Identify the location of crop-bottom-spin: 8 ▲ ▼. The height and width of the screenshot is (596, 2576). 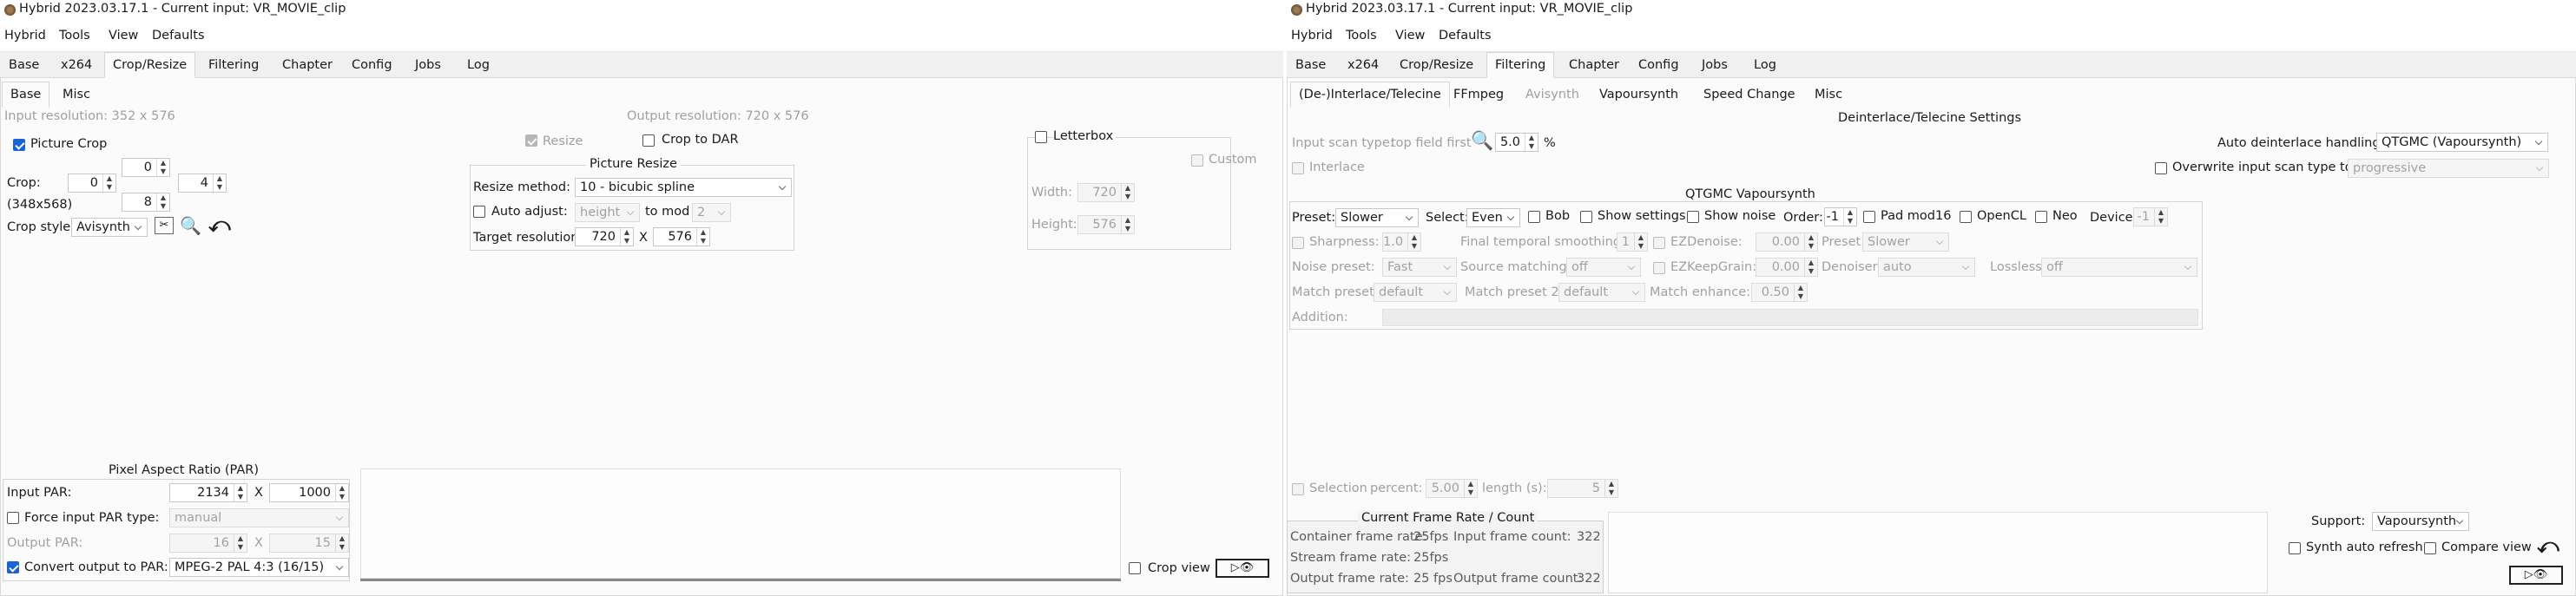
(146, 202).